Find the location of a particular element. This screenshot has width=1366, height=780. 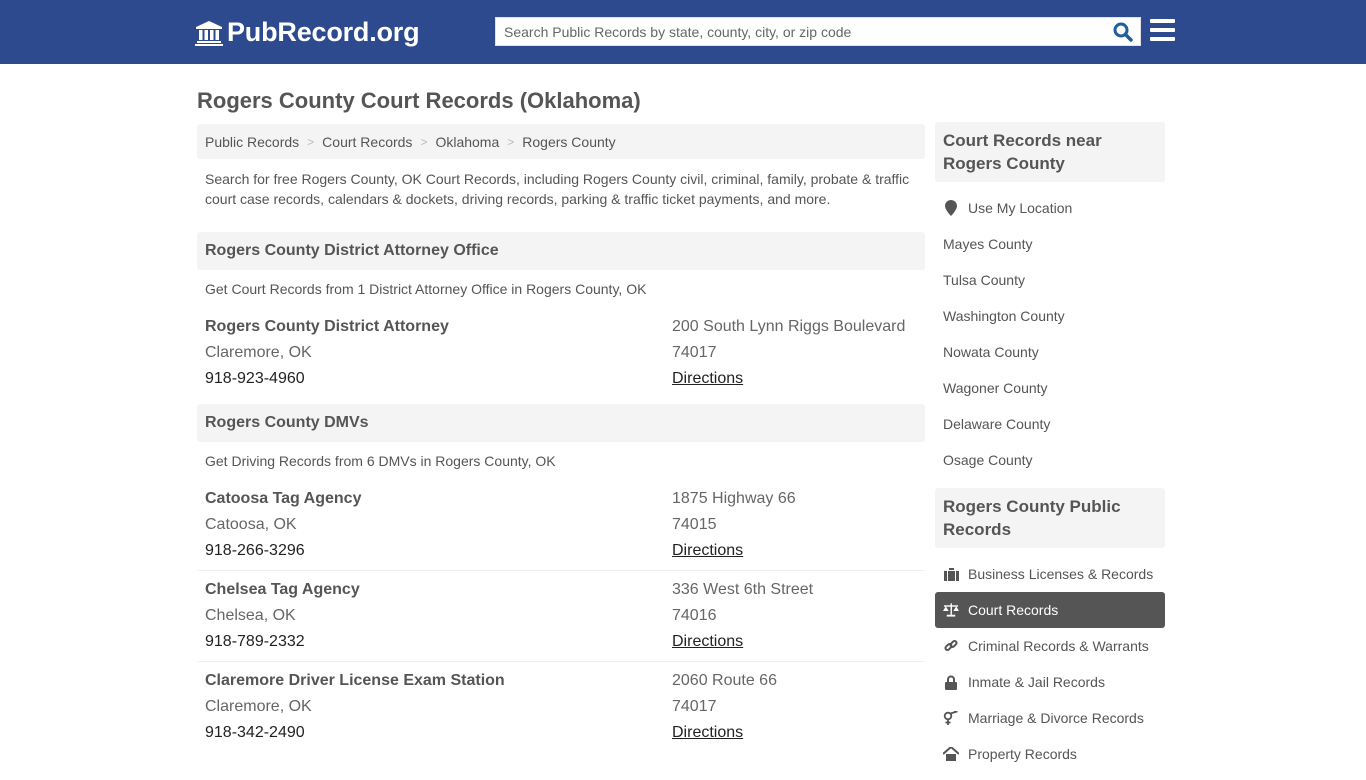

sidebar-item-label: Property Records is located at coordinates (1022, 754).